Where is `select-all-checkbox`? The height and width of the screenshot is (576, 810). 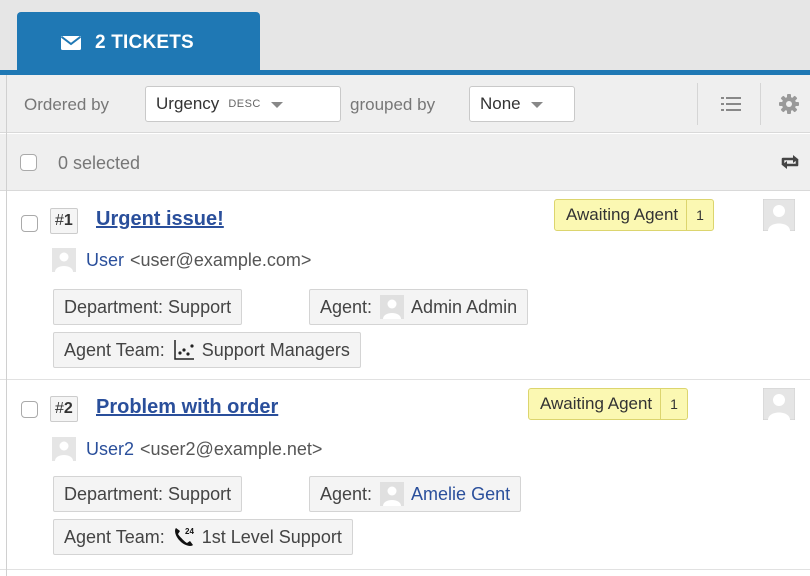 select-all-checkbox is located at coordinates (28, 162).